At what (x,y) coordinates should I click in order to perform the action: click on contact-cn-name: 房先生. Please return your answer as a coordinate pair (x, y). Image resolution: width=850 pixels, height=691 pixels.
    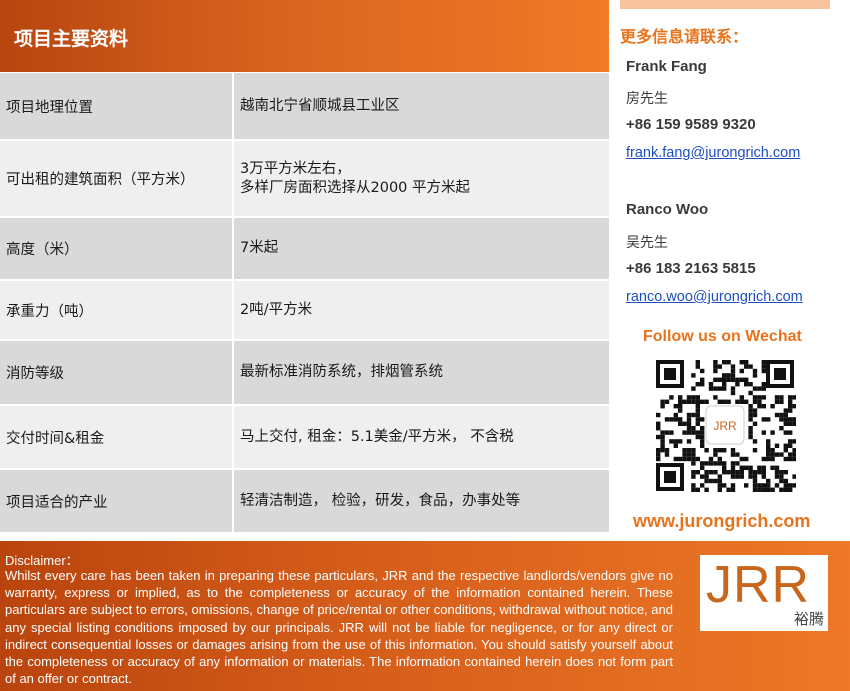
    Looking at the image, I should click on (647, 99).